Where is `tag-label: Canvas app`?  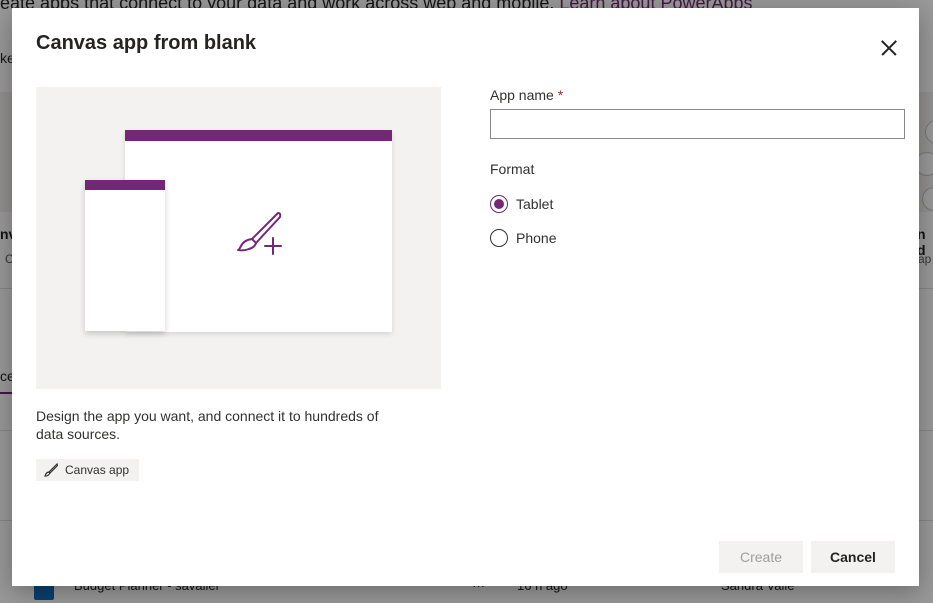 tag-label: Canvas app is located at coordinates (97, 470).